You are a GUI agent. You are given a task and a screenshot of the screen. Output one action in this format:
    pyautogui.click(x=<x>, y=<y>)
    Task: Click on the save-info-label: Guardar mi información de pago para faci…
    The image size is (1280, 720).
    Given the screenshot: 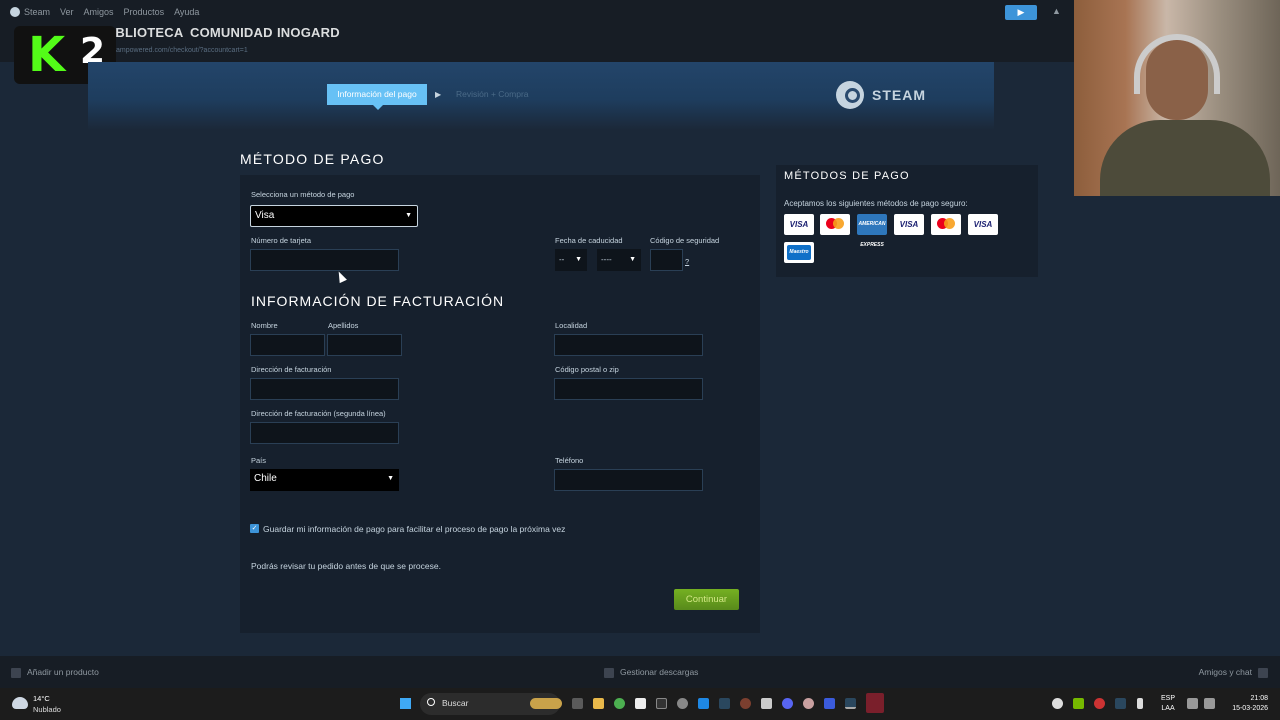 What is the action you would take?
    pyautogui.click(x=414, y=529)
    